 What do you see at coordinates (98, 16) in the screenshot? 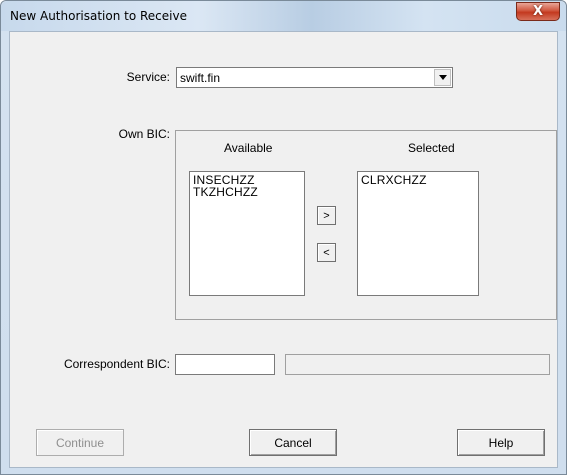
I see `window-title: New Authorisation to Receive` at bounding box center [98, 16].